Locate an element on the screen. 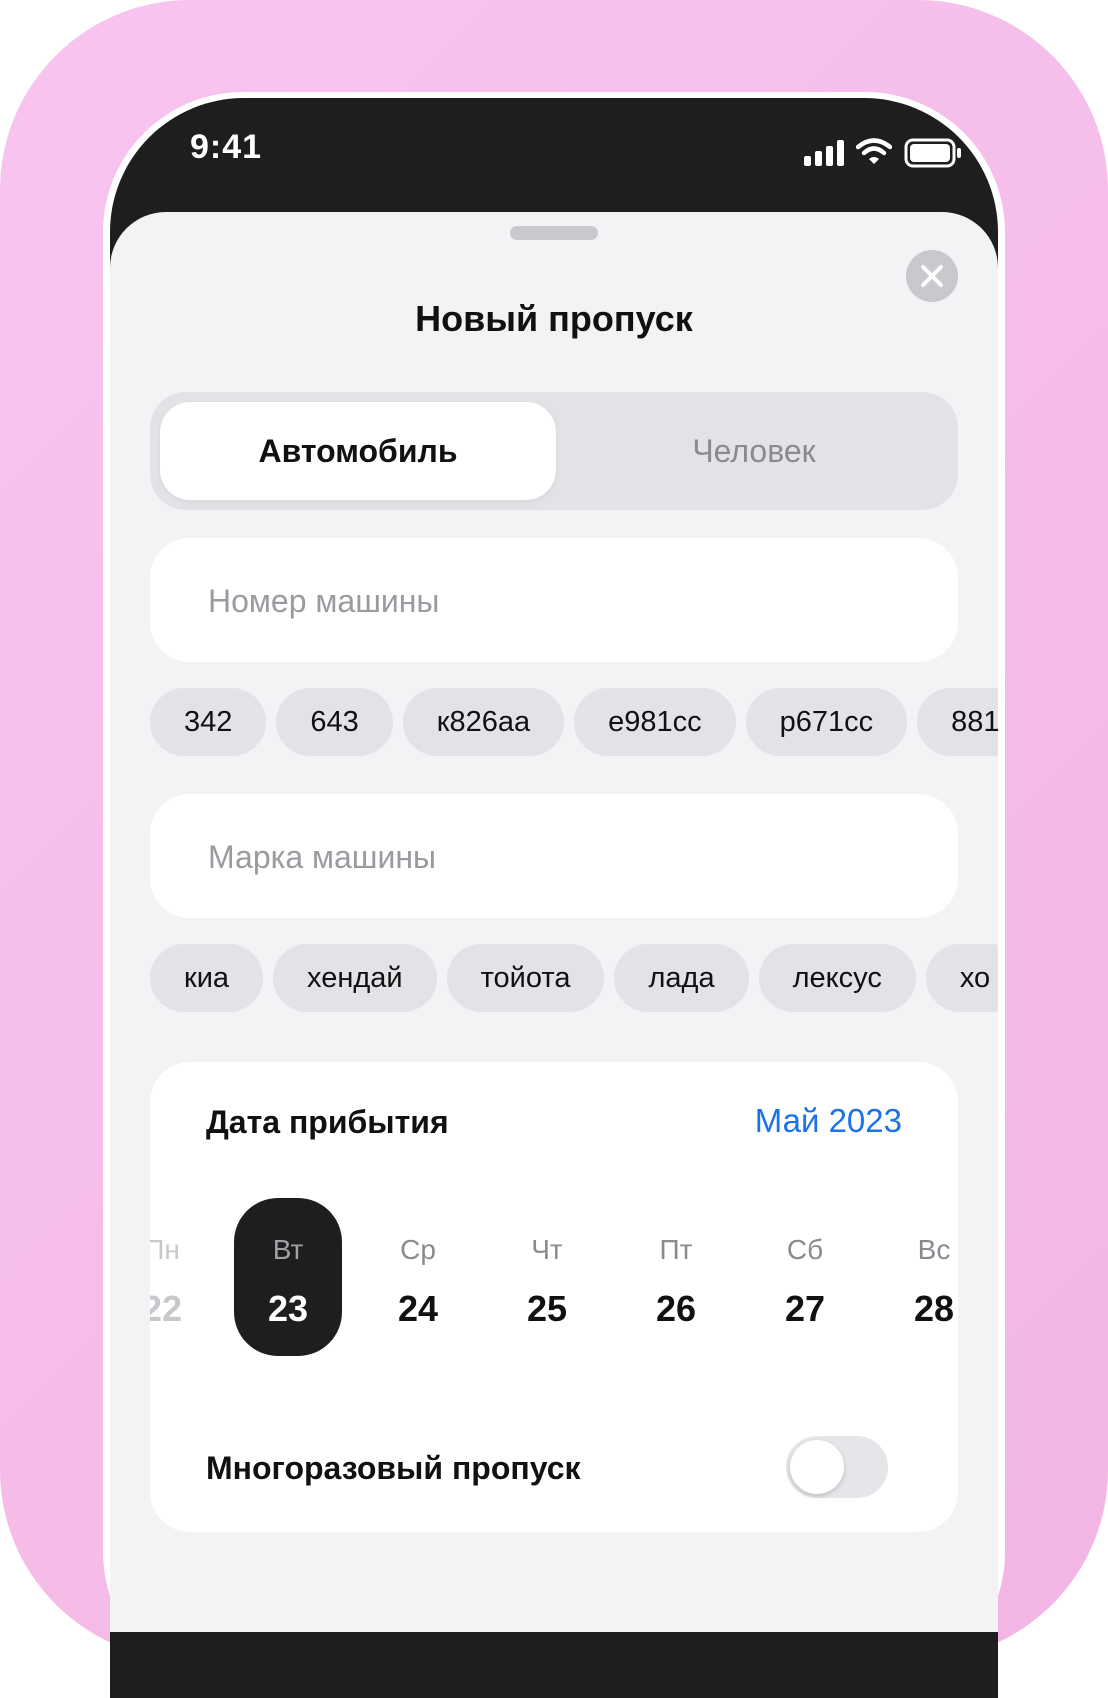 The width and height of the screenshot is (1108, 1698). month-selector: Май 2023 is located at coordinates (828, 1121).